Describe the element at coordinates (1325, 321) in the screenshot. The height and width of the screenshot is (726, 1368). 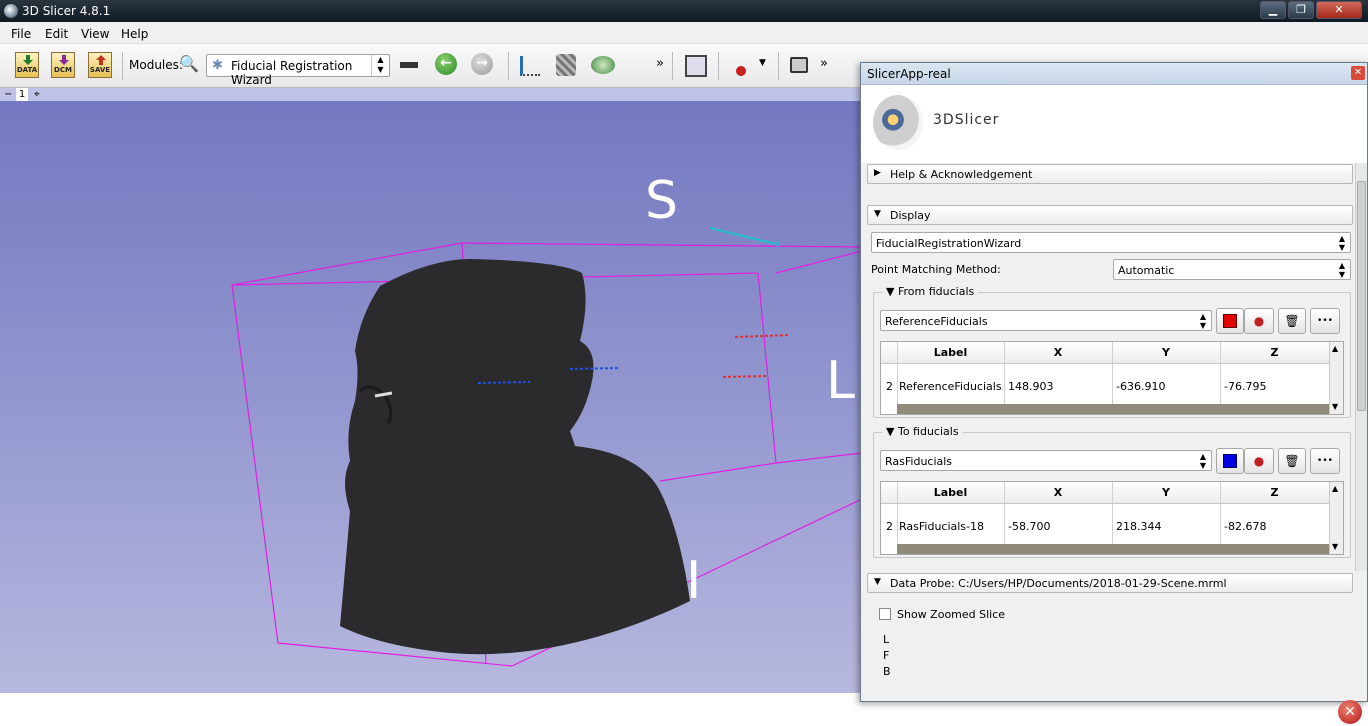
I see `from-more-button: •••` at that location.